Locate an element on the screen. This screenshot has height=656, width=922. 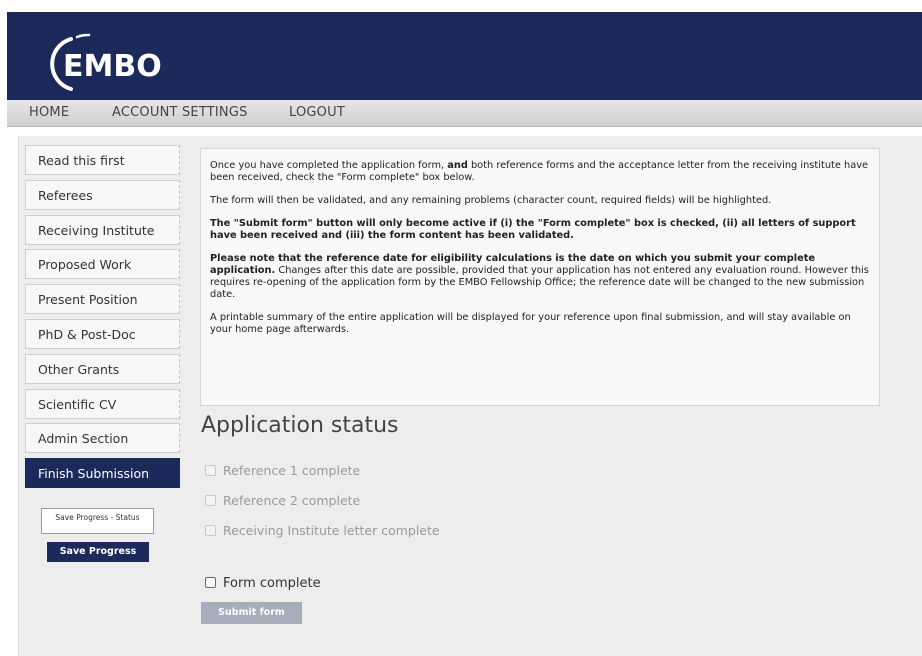
form-complete-label: Form complete is located at coordinates (272, 583).